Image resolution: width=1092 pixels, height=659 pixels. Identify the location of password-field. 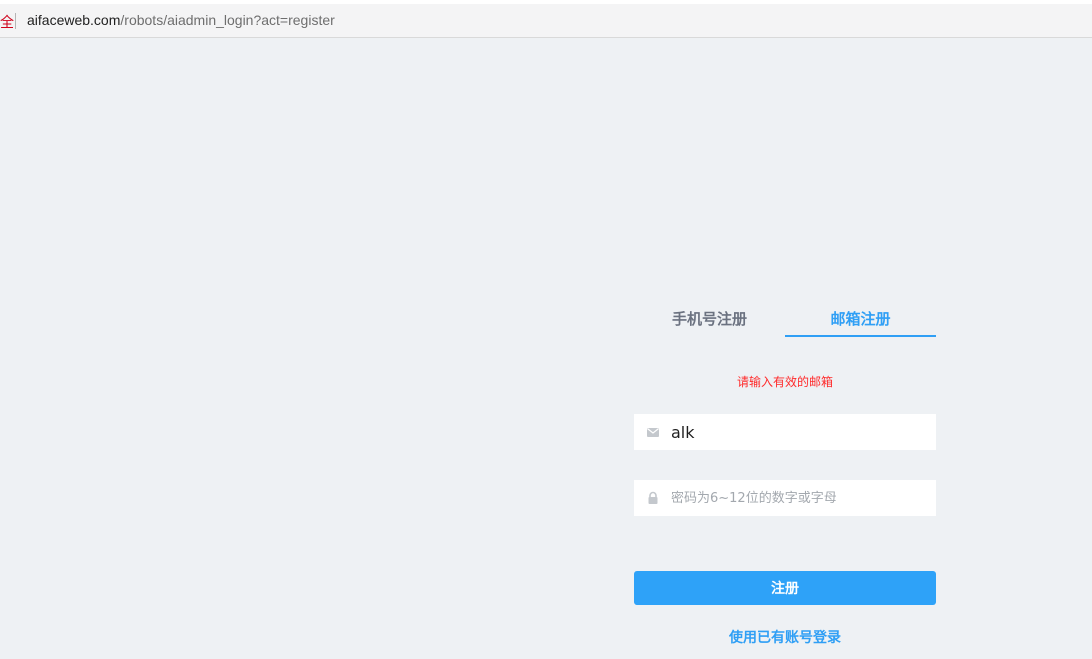
(785, 498).